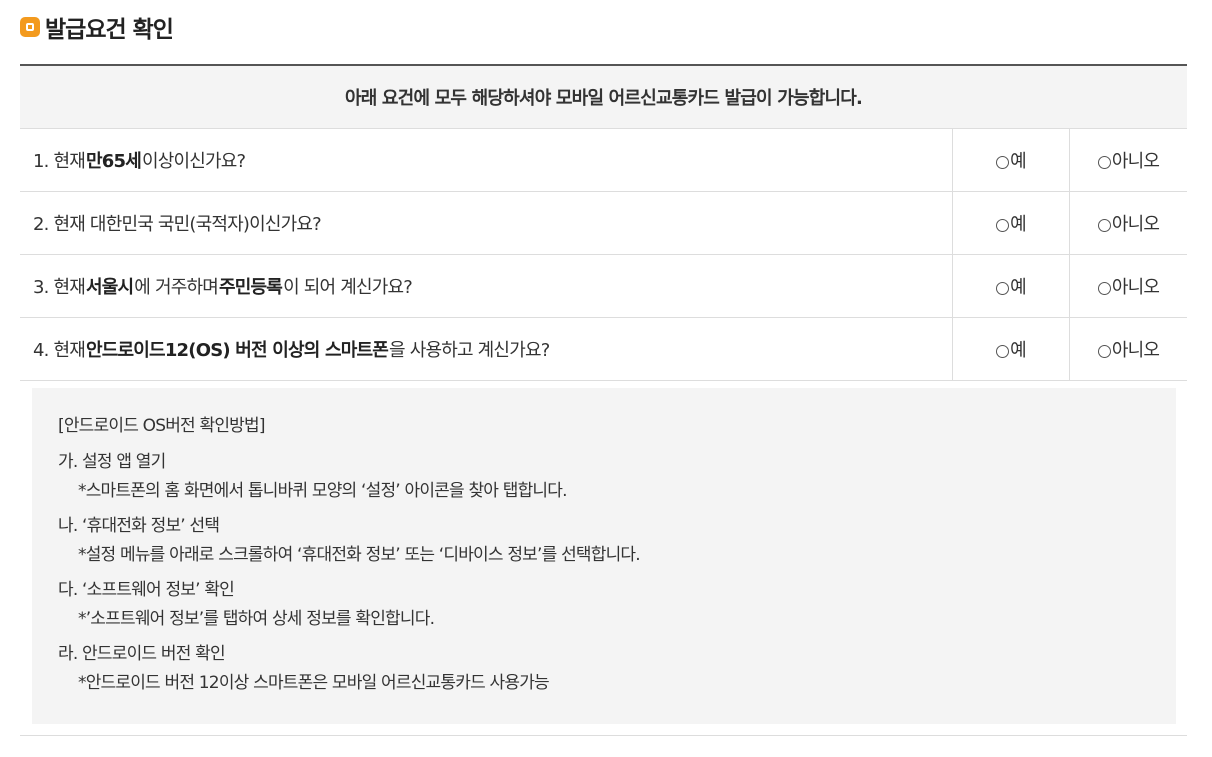  I want to click on question-emphasis: 안드로이드12(OS) 버전 이상의 스마트폰, so click(237, 350).